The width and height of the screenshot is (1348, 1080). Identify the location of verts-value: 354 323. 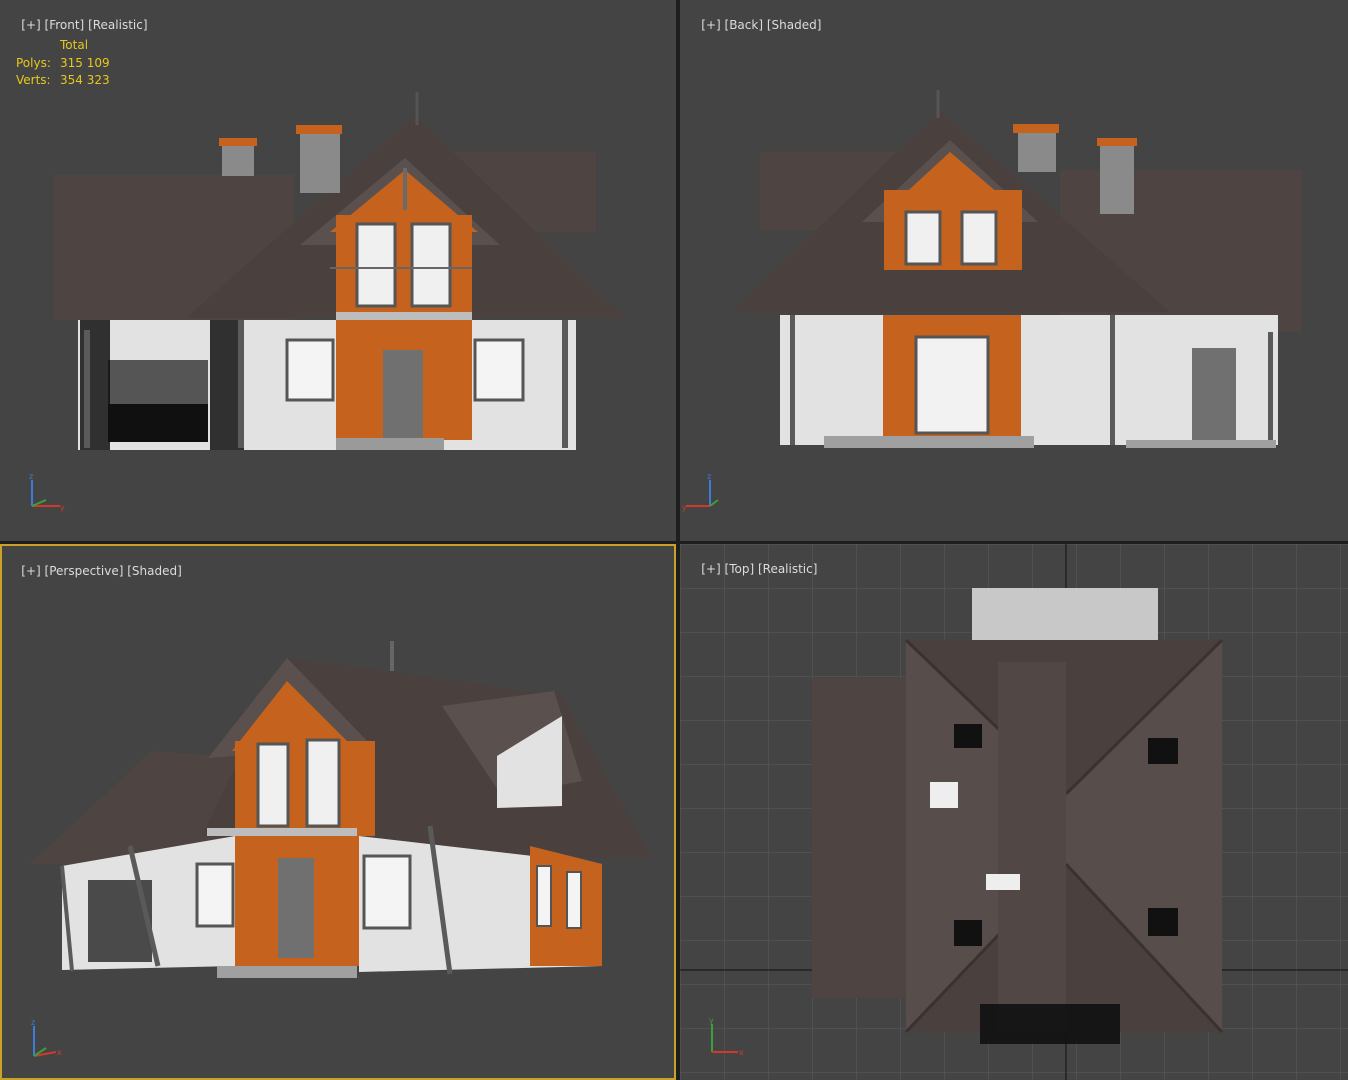
(85, 80).